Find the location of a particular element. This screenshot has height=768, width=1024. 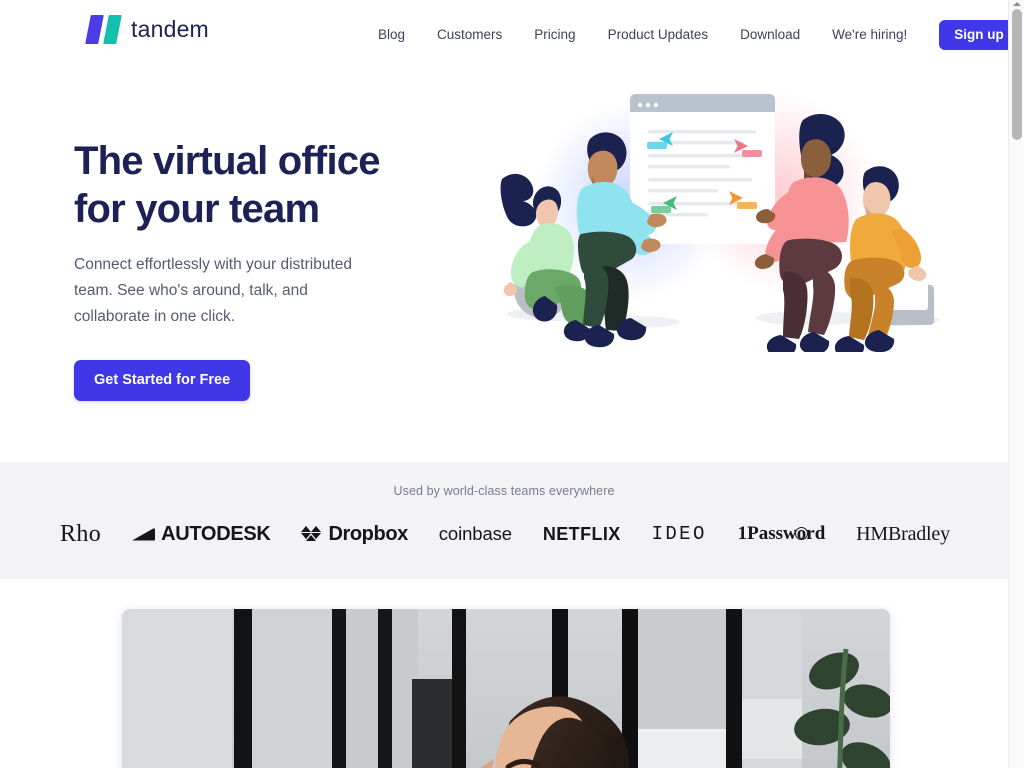

logo-bar-indigo is located at coordinates (94, 29).